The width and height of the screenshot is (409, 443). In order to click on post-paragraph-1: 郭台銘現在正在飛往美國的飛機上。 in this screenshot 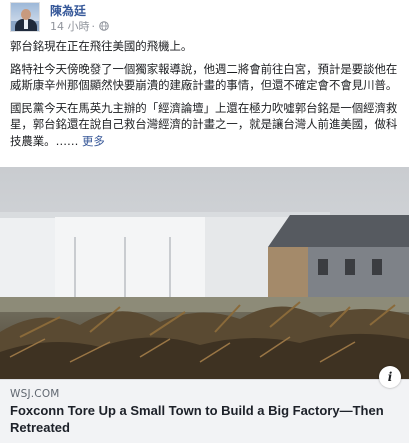, I will do `click(101, 46)`.